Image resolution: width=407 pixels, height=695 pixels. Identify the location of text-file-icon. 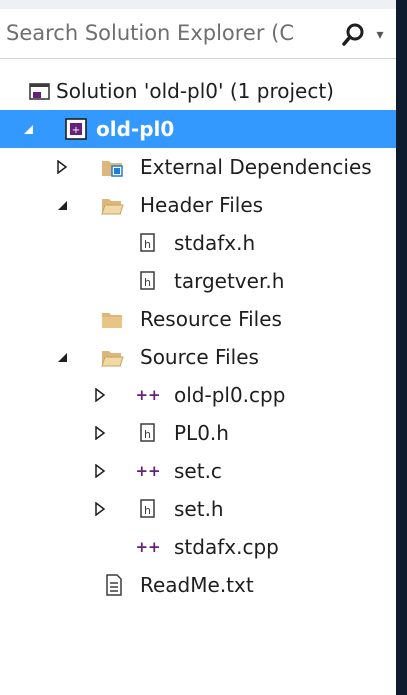
(114, 585).